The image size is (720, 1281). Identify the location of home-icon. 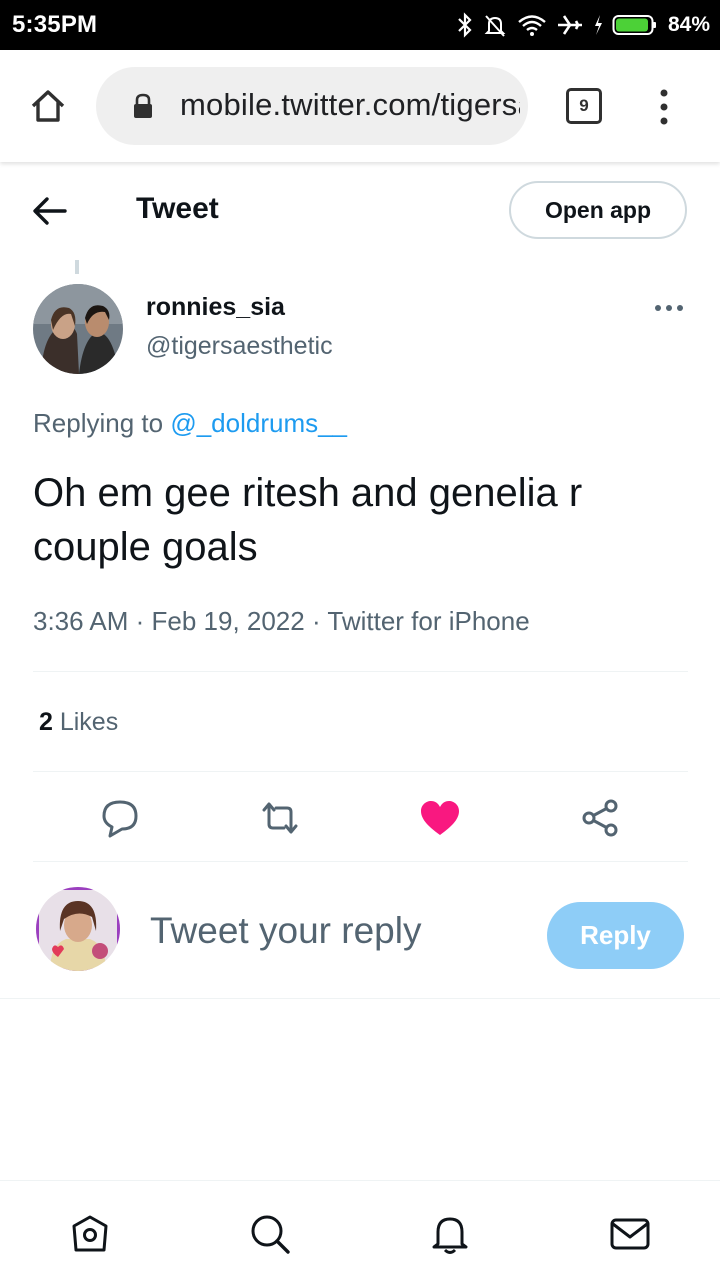
(90, 1234).